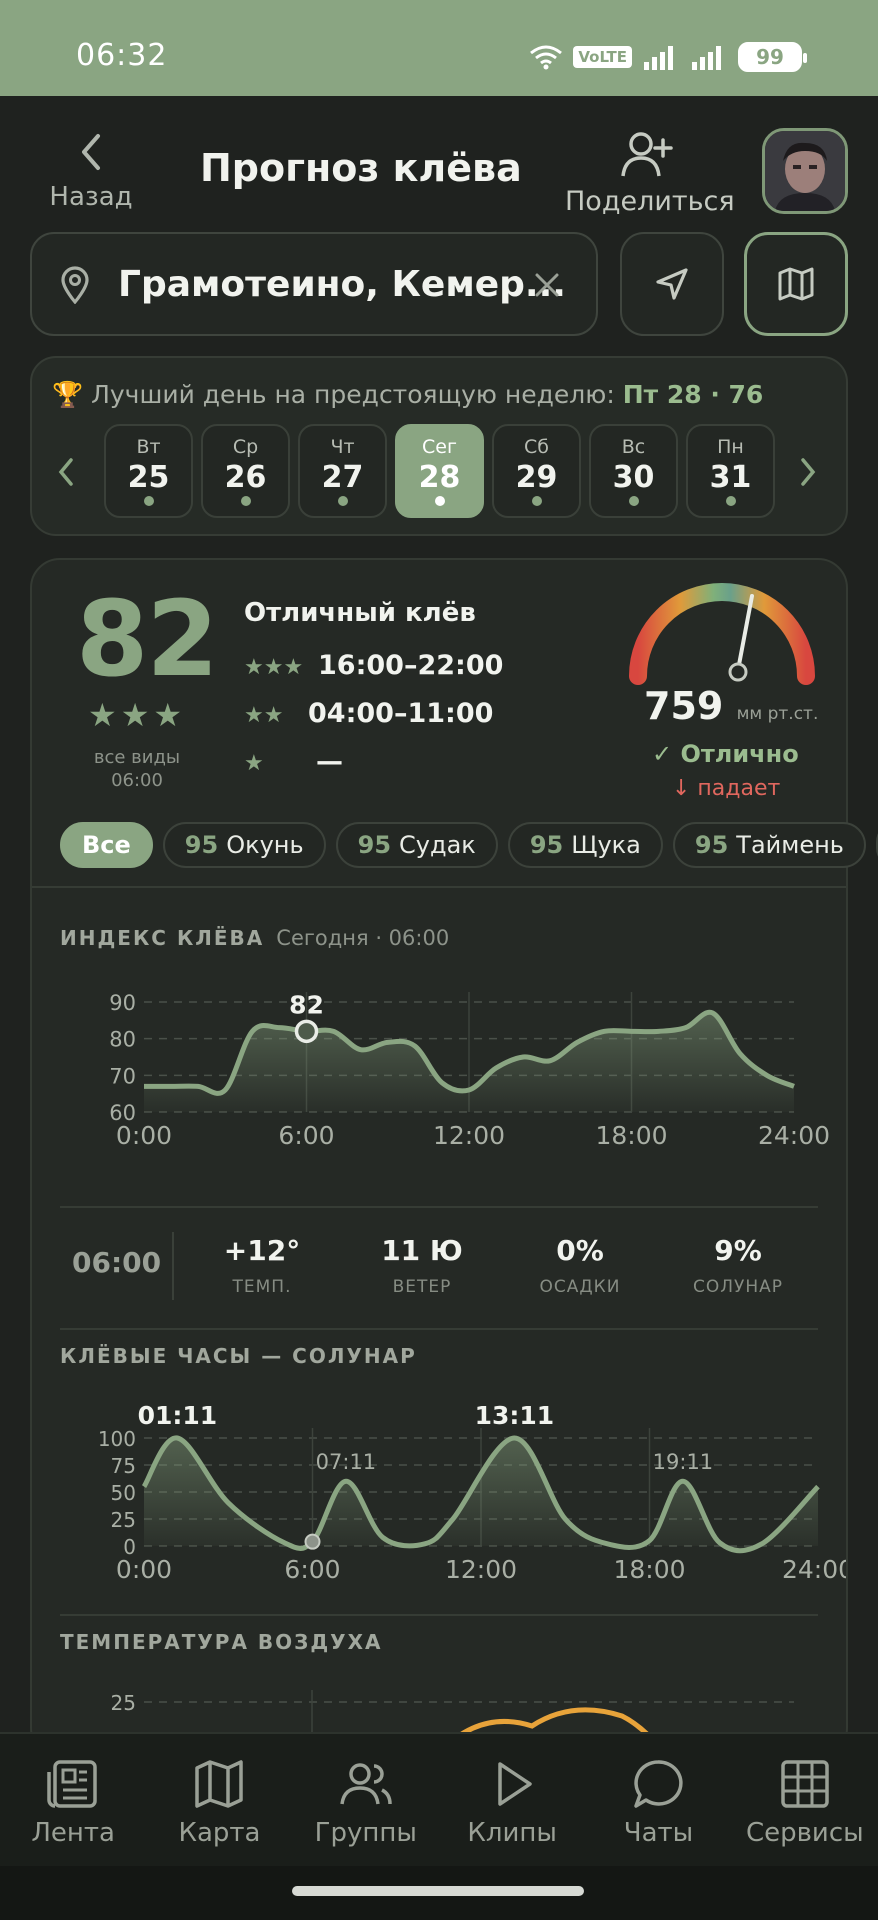 The image size is (878, 1920). Describe the element at coordinates (469, 1135) in the screenshot. I see `x-tick-label: 12:00` at that location.